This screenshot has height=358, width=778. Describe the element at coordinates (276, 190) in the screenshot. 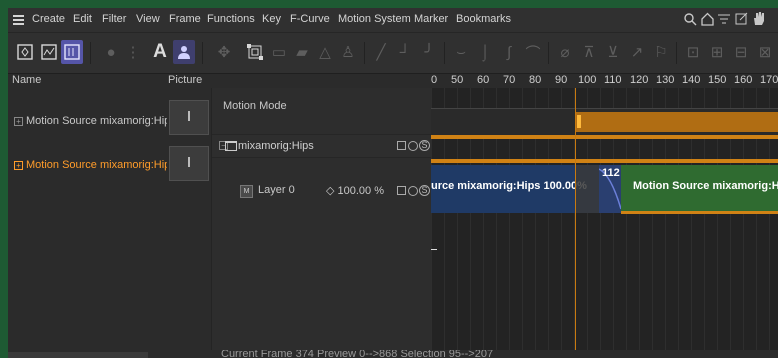

I see `layer-label: Layer 0` at that location.